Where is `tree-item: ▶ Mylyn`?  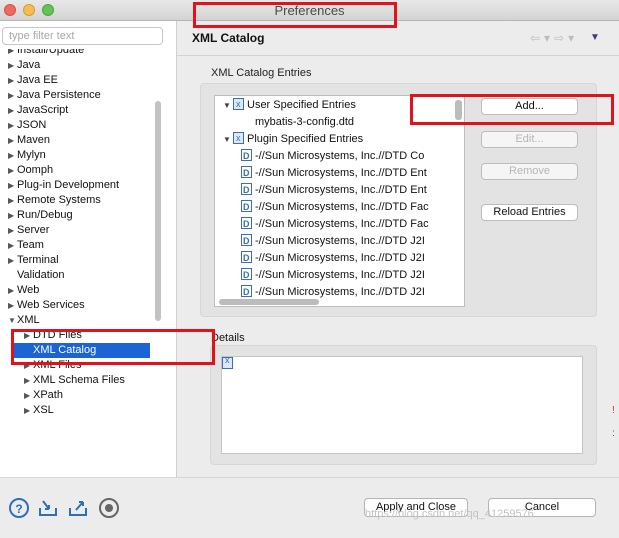 tree-item: ▶ Mylyn is located at coordinates (80, 155).